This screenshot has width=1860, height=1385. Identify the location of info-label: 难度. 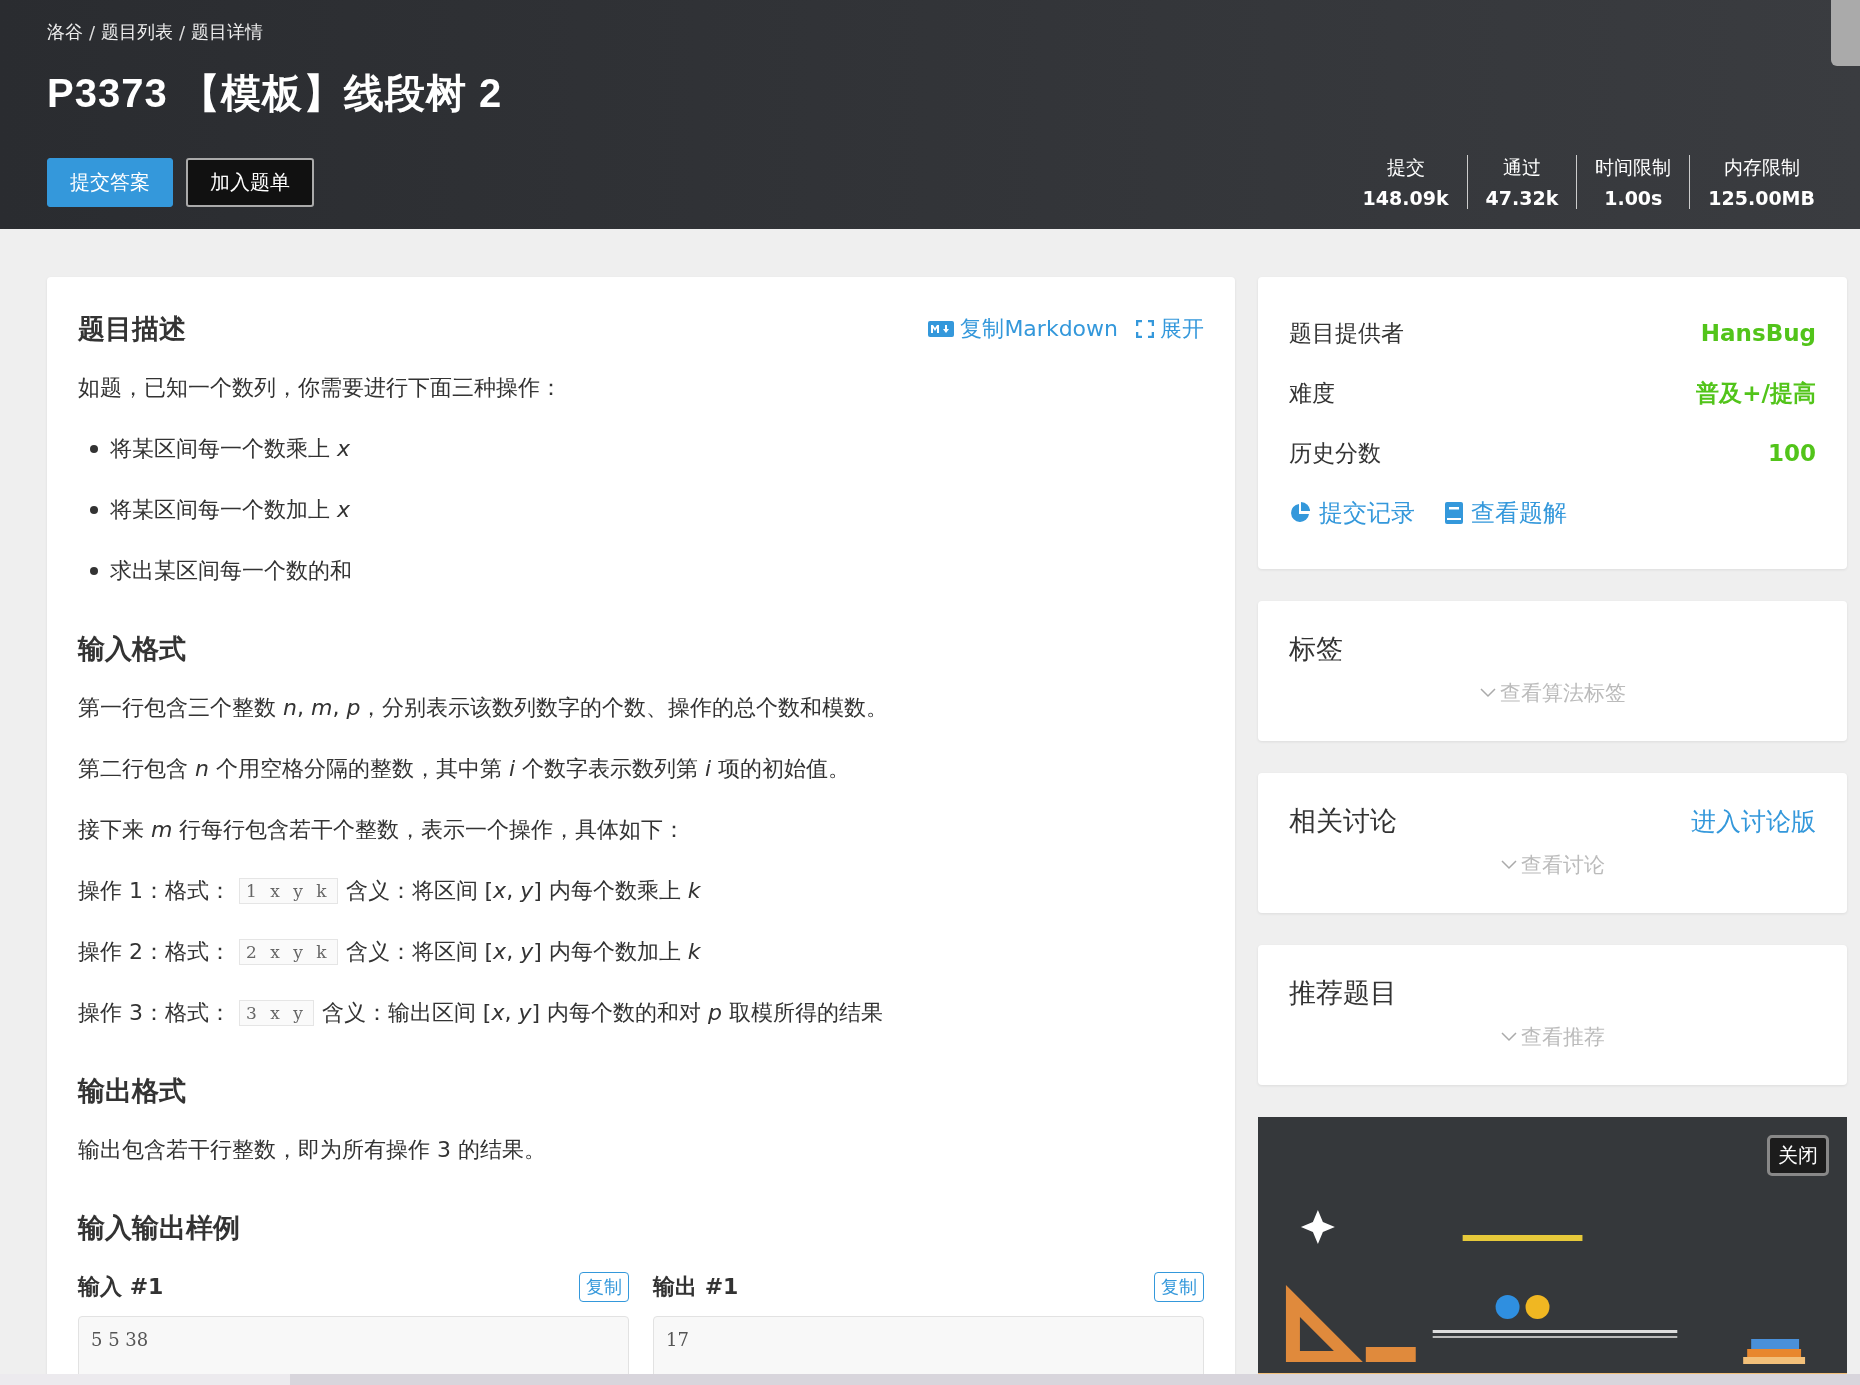
(1312, 393).